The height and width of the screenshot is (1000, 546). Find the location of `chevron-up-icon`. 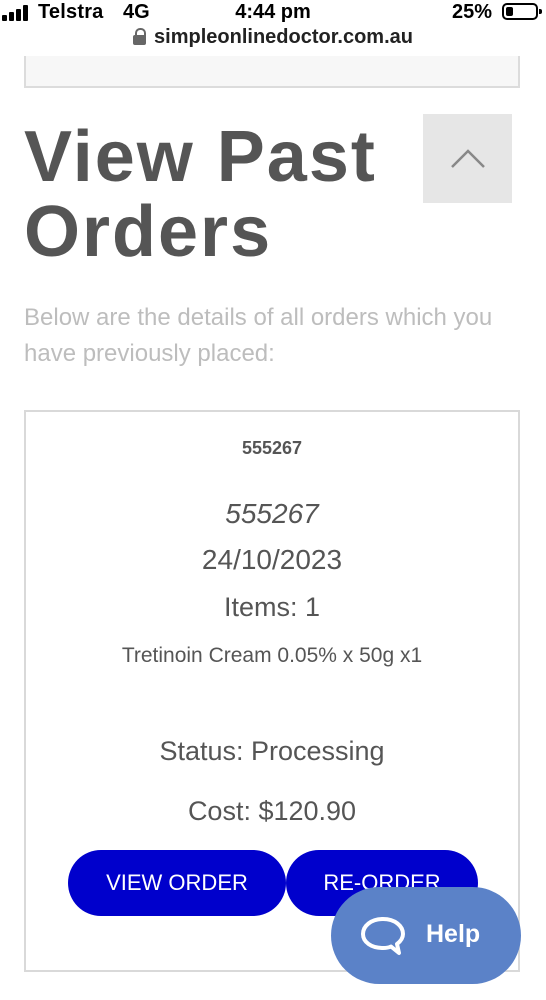

chevron-up-icon is located at coordinates (468, 158).